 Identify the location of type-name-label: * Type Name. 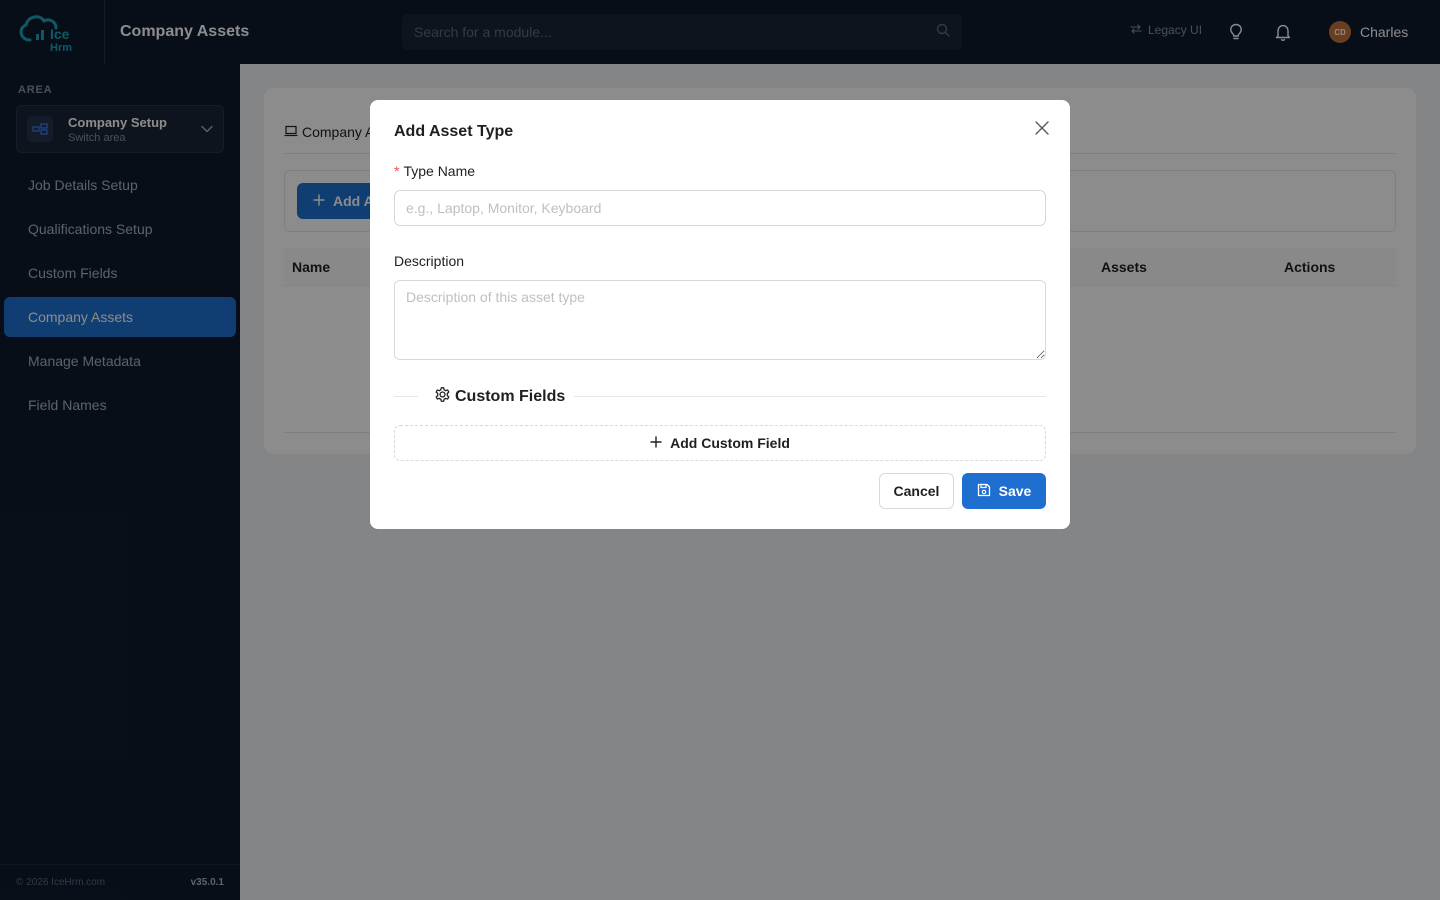
(434, 171).